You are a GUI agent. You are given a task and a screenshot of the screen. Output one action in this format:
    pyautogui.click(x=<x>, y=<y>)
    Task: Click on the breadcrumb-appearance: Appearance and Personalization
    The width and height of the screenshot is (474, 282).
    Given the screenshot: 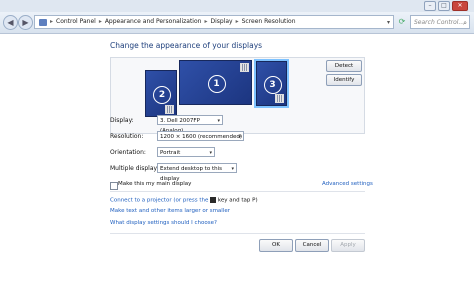 What is the action you would take?
    pyautogui.click(x=153, y=22)
    